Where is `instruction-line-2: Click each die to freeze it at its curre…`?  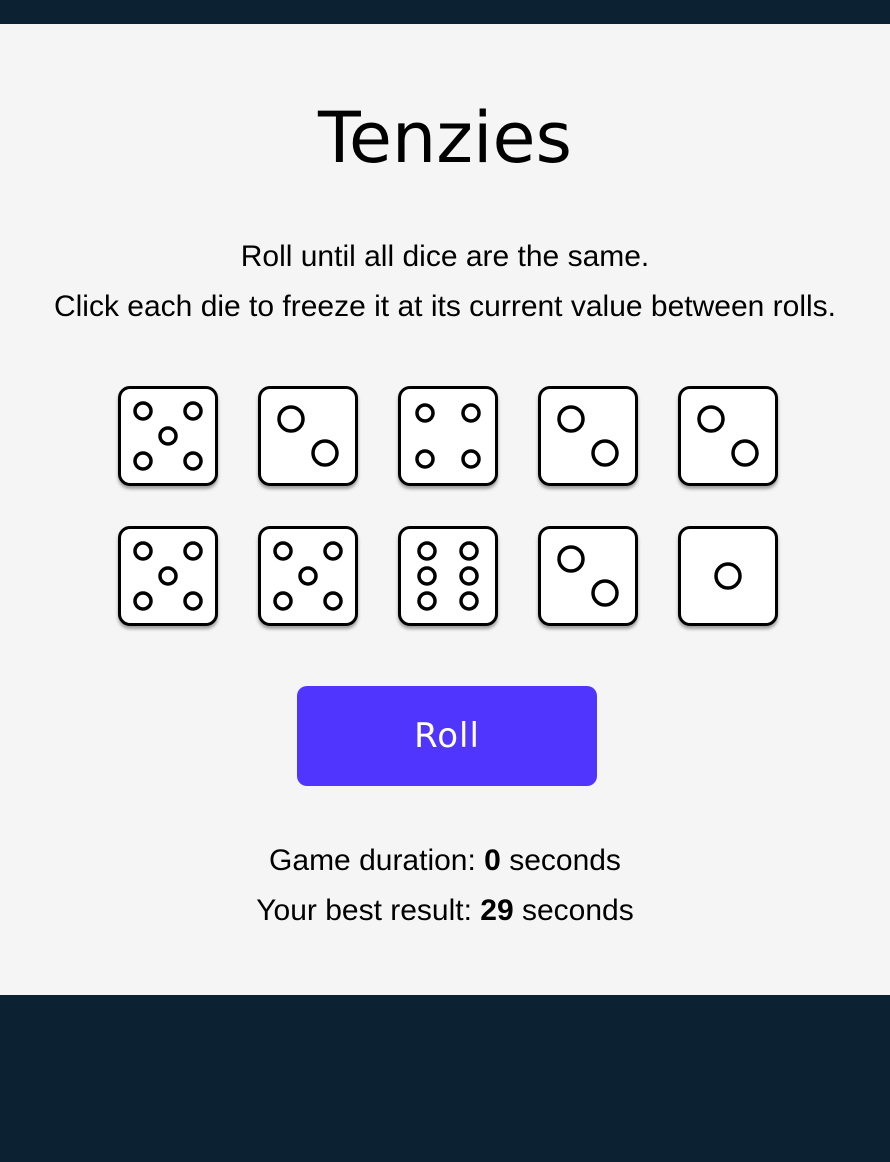
instruction-line-2: Click each die to freeze it at its curre… is located at coordinates (445, 306).